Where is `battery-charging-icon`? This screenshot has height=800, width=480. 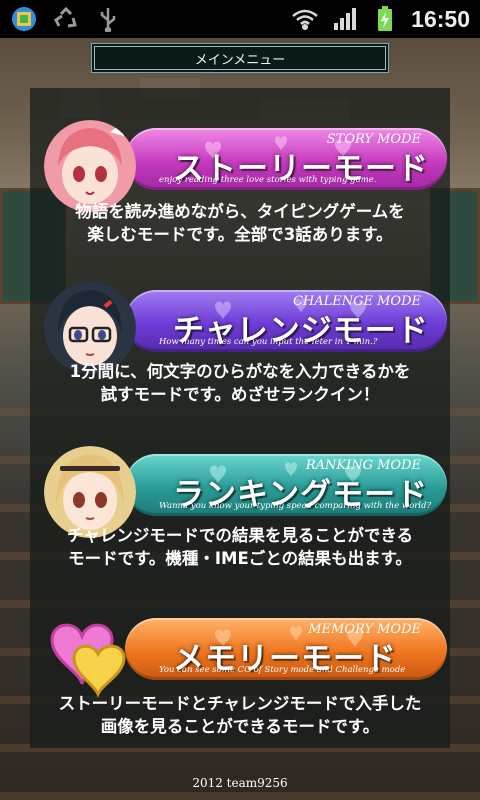 battery-charging-icon is located at coordinates (385, 19).